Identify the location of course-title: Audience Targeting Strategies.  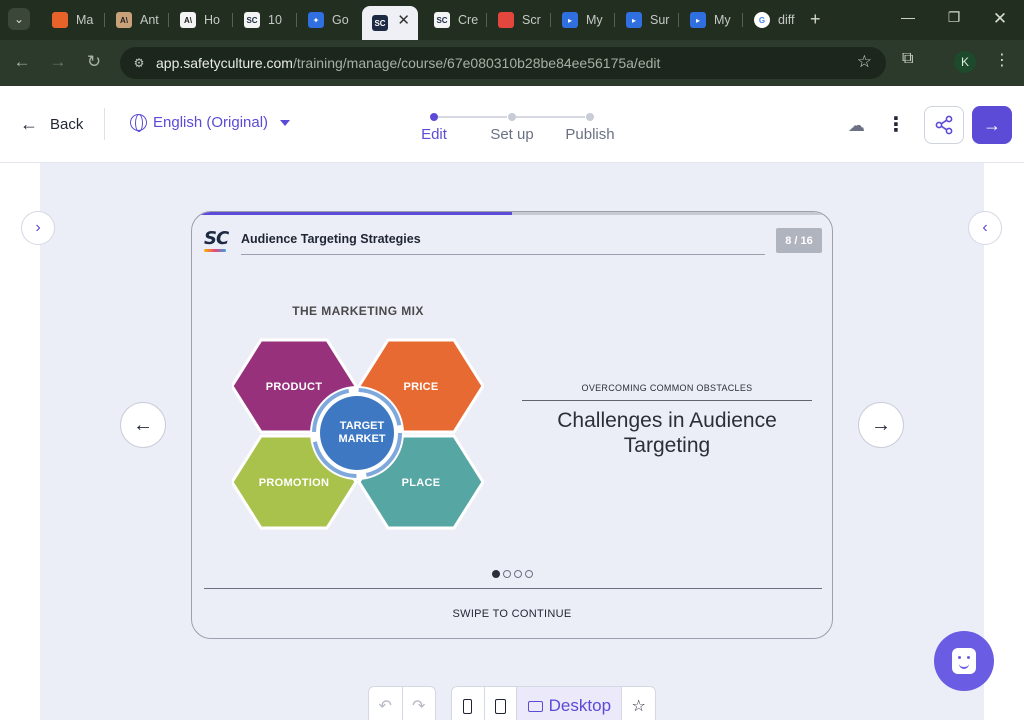
(331, 239).